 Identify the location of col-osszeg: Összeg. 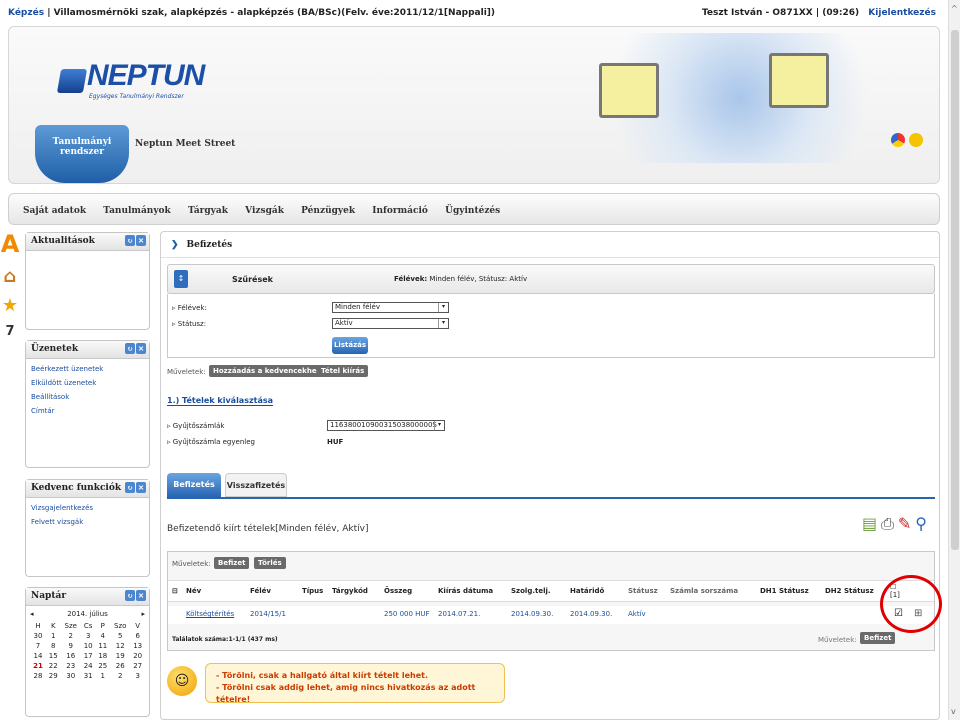
(398, 591).